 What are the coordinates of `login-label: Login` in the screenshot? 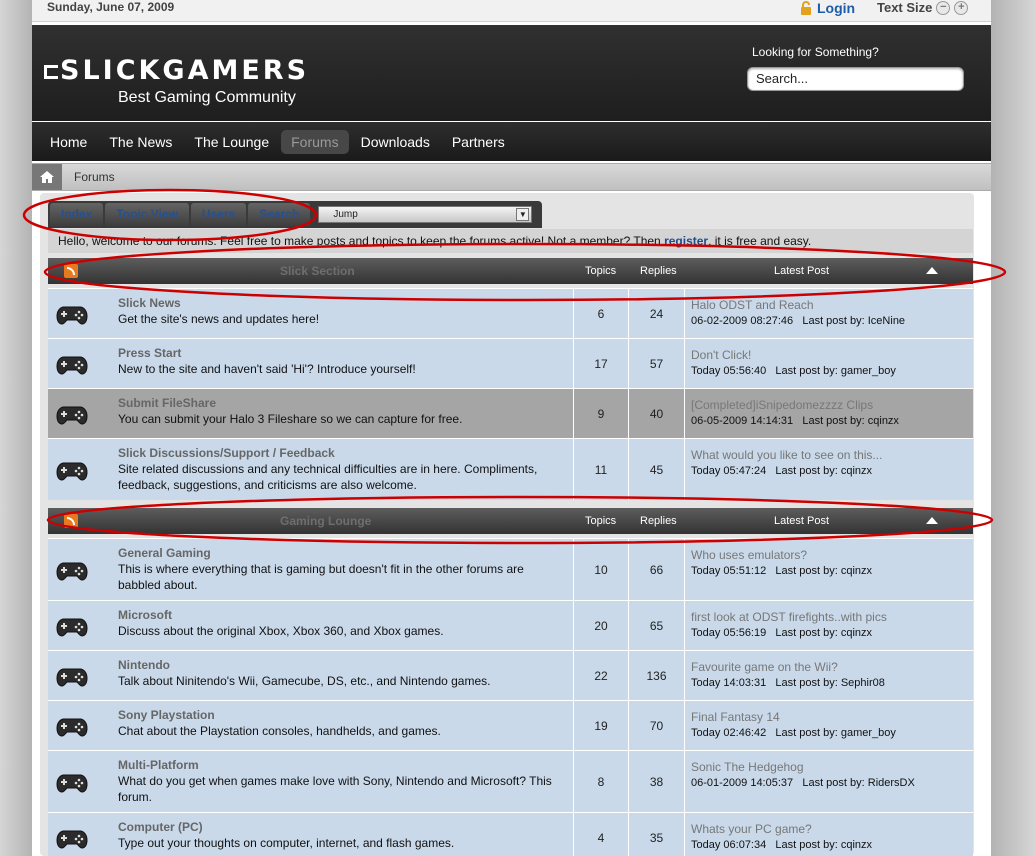 It's located at (836, 8).